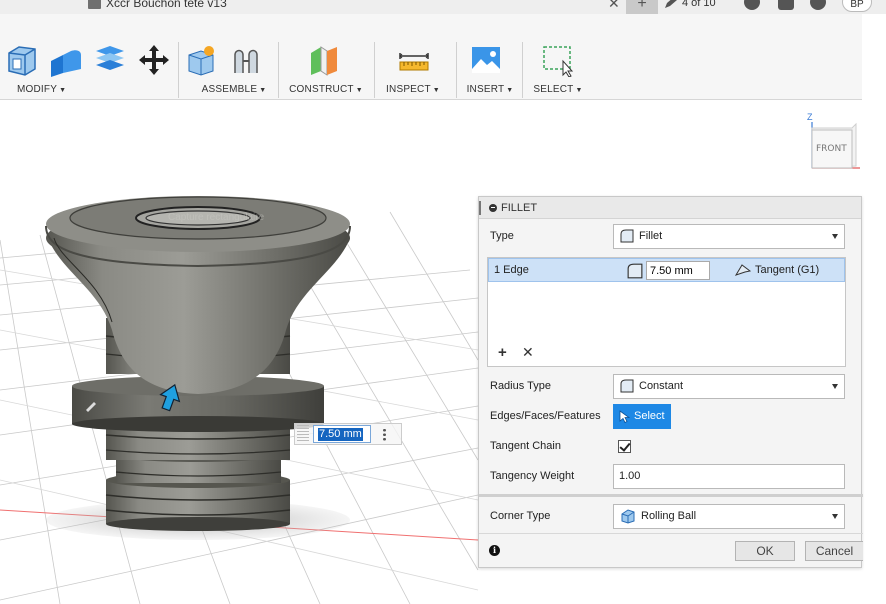 The image size is (886, 604). What do you see at coordinates (729, 516) in the screenshot?
I see `corner-type-dropdown: Rolling Ball` at bounding box center [729, 516].